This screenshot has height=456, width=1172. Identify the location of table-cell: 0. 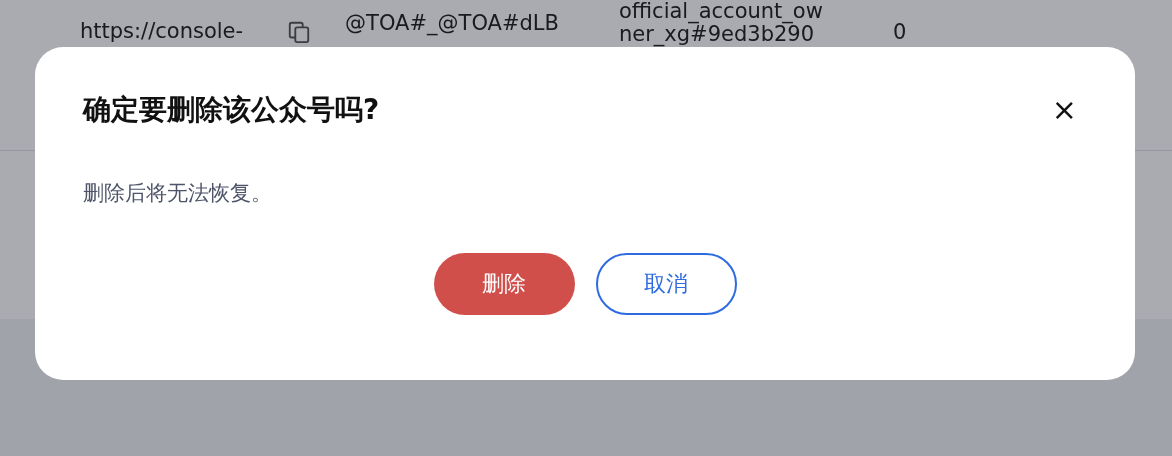
(899, 32).